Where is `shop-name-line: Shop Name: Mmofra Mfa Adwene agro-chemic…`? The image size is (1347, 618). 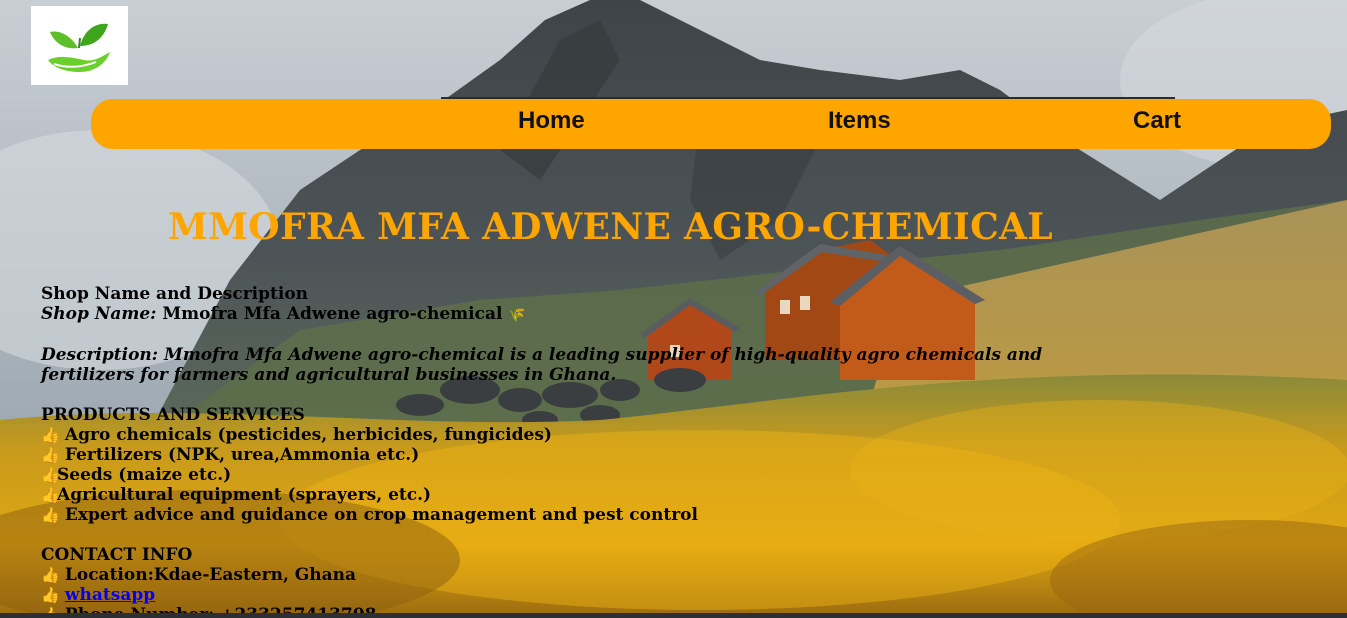 shop-name-line: Shop Name: Mmofra Mfa Adwene agro-chemic… is located at coordinates (581, 314).